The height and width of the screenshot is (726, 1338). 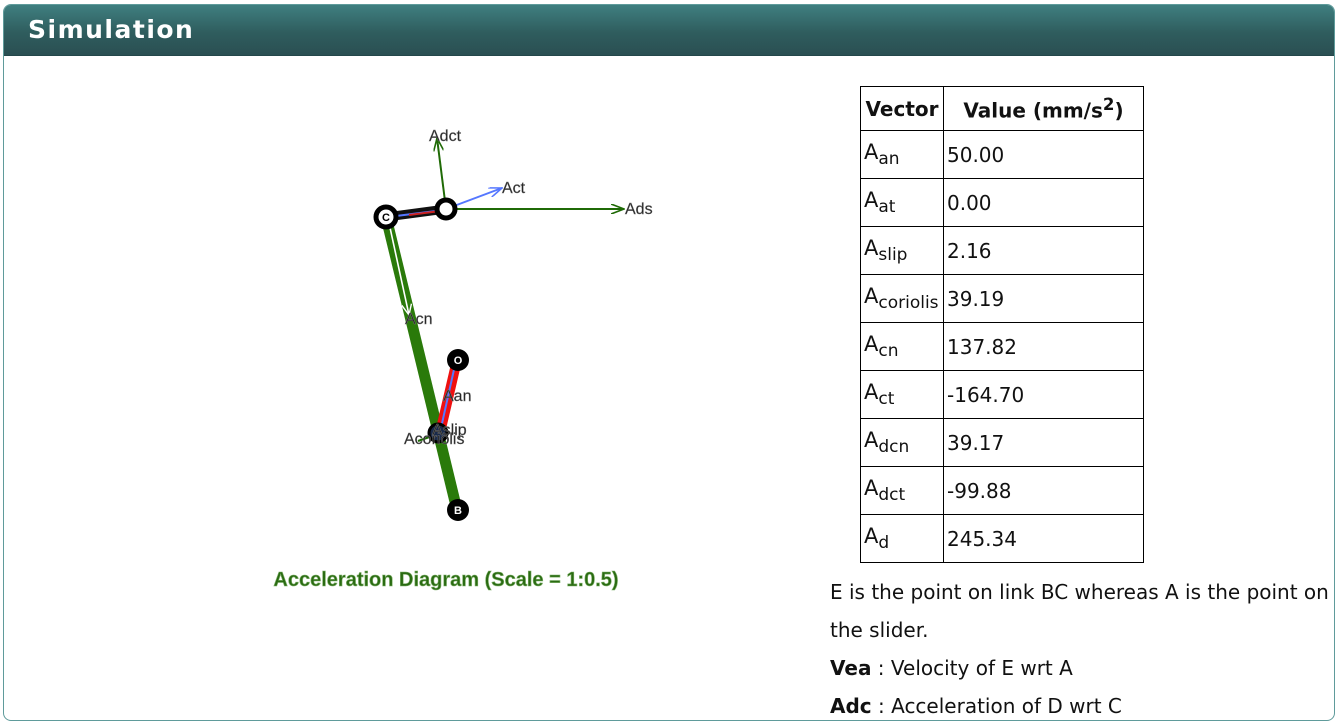 I want to click on value-cell: 245.34, so click(x=1043, y=538).